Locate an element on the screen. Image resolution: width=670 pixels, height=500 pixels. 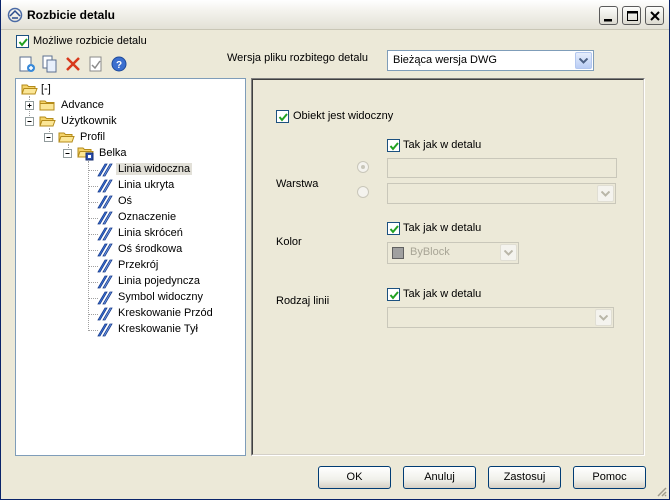
file-version-label: Wersja pliku rozbitego detalu is located at coordinates (298, 58).